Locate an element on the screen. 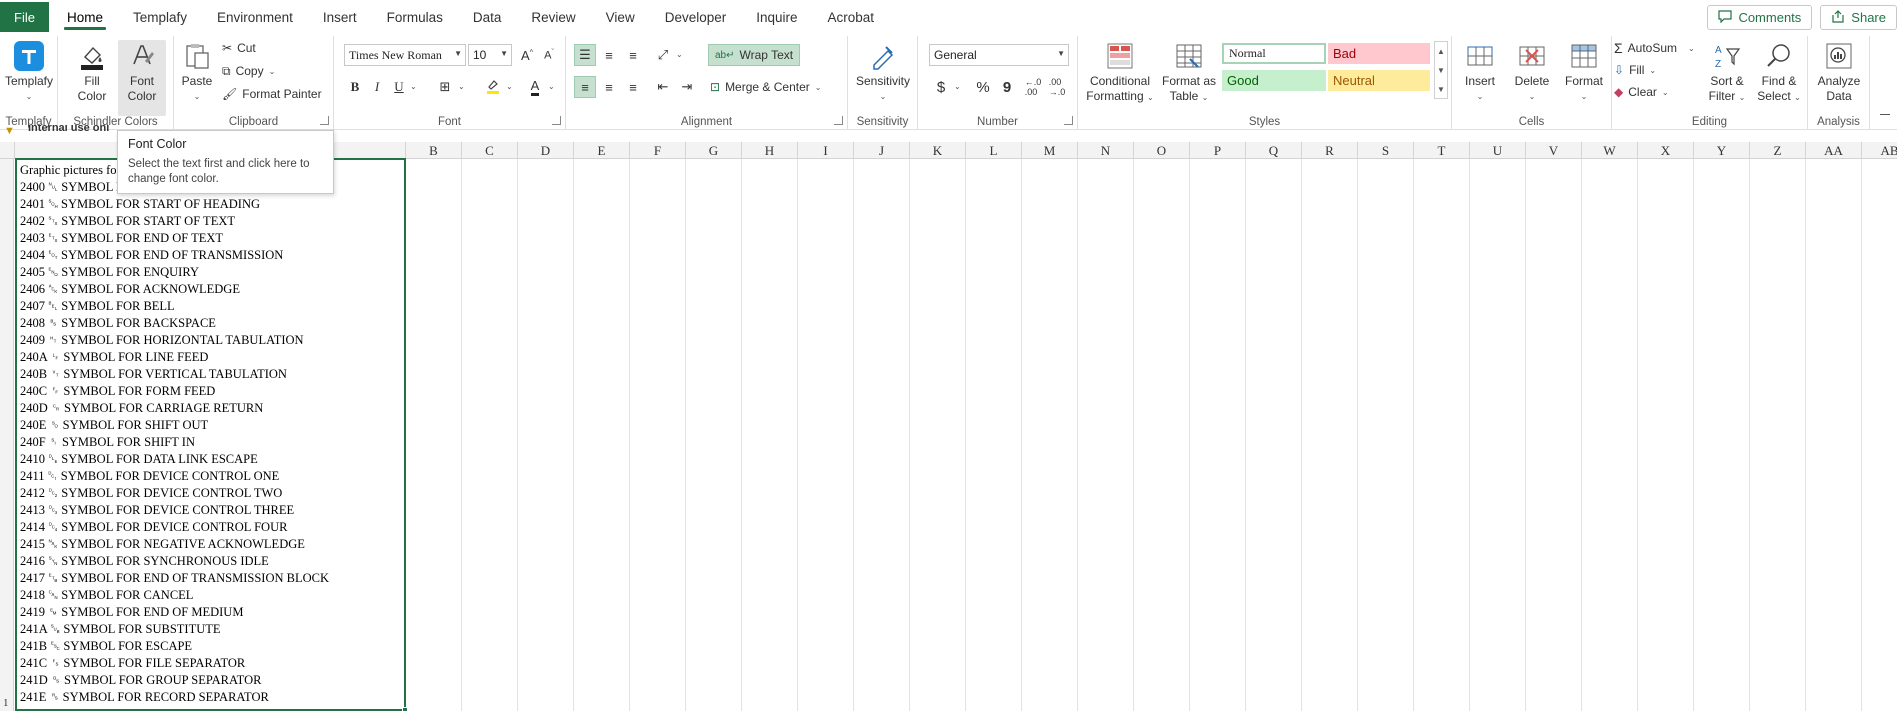 The image size is (1897, 711). alignment-launcher-icon is located at coordinates (838, 120).